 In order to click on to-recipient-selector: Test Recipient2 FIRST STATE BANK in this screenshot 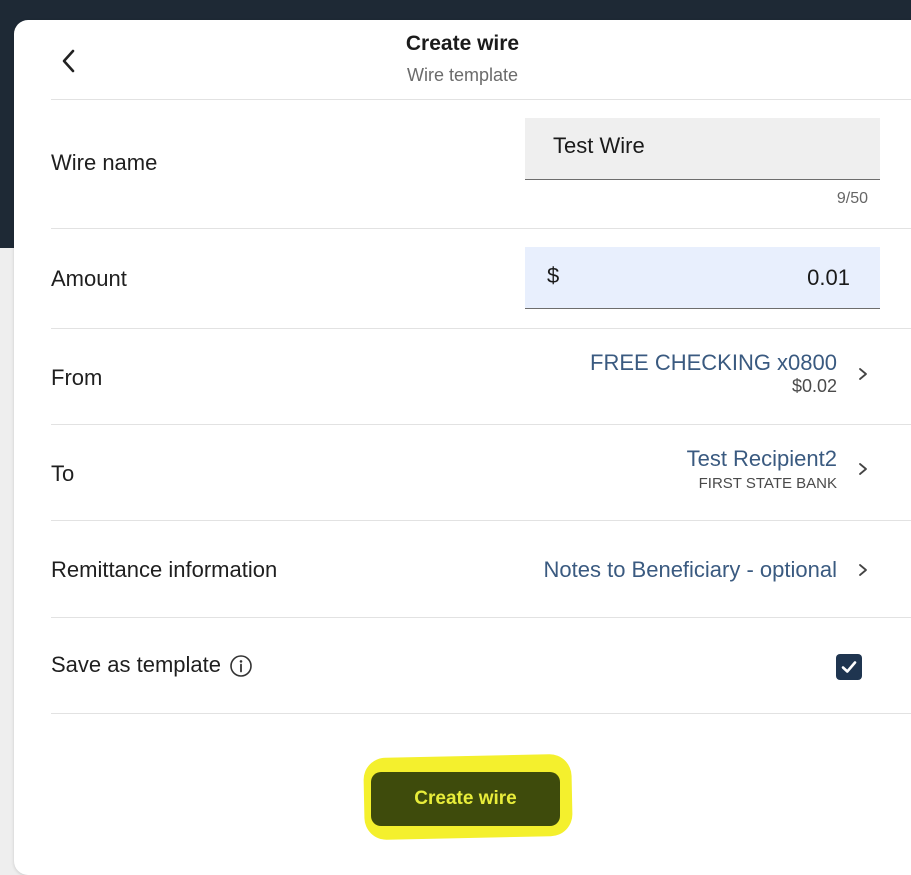, I will do `click(692, 469)`.